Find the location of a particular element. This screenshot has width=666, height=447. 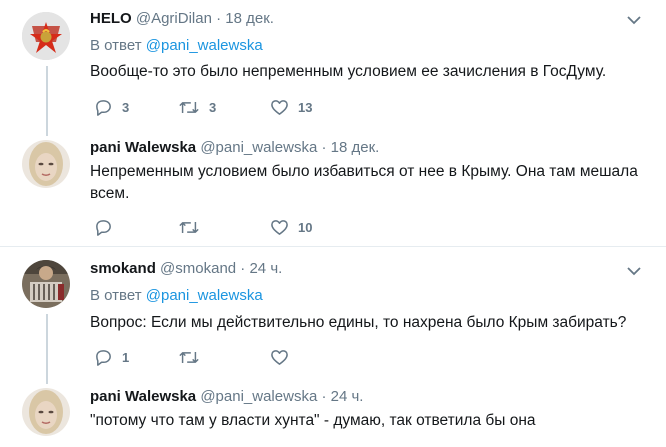

retweet-button: 3 is located at coordinates (197, 107).